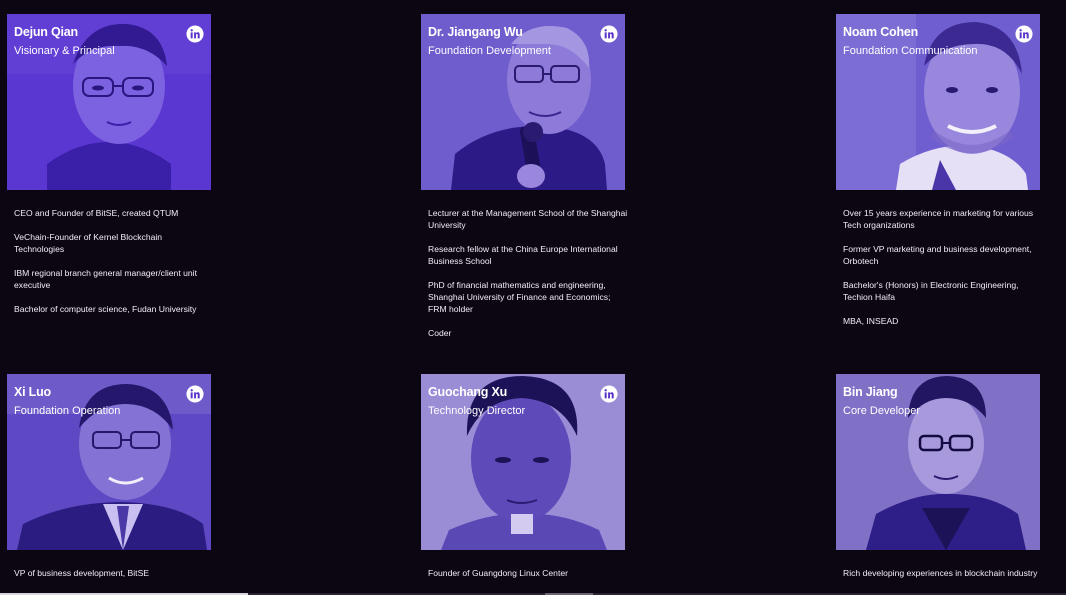 The image size is (1066, 595). I want to click on portrait-photo: Xi Luo Foundation Operation, so click(109, 462).